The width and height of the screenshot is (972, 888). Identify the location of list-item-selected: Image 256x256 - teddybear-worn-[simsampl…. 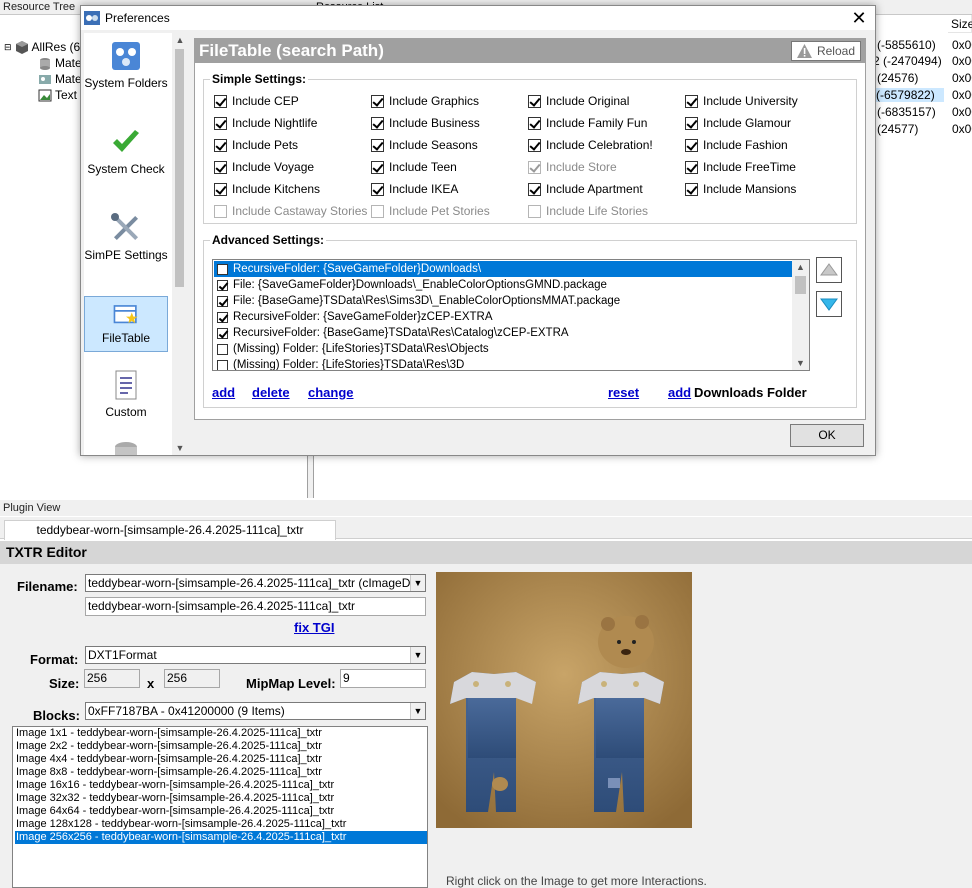
(221, 837).